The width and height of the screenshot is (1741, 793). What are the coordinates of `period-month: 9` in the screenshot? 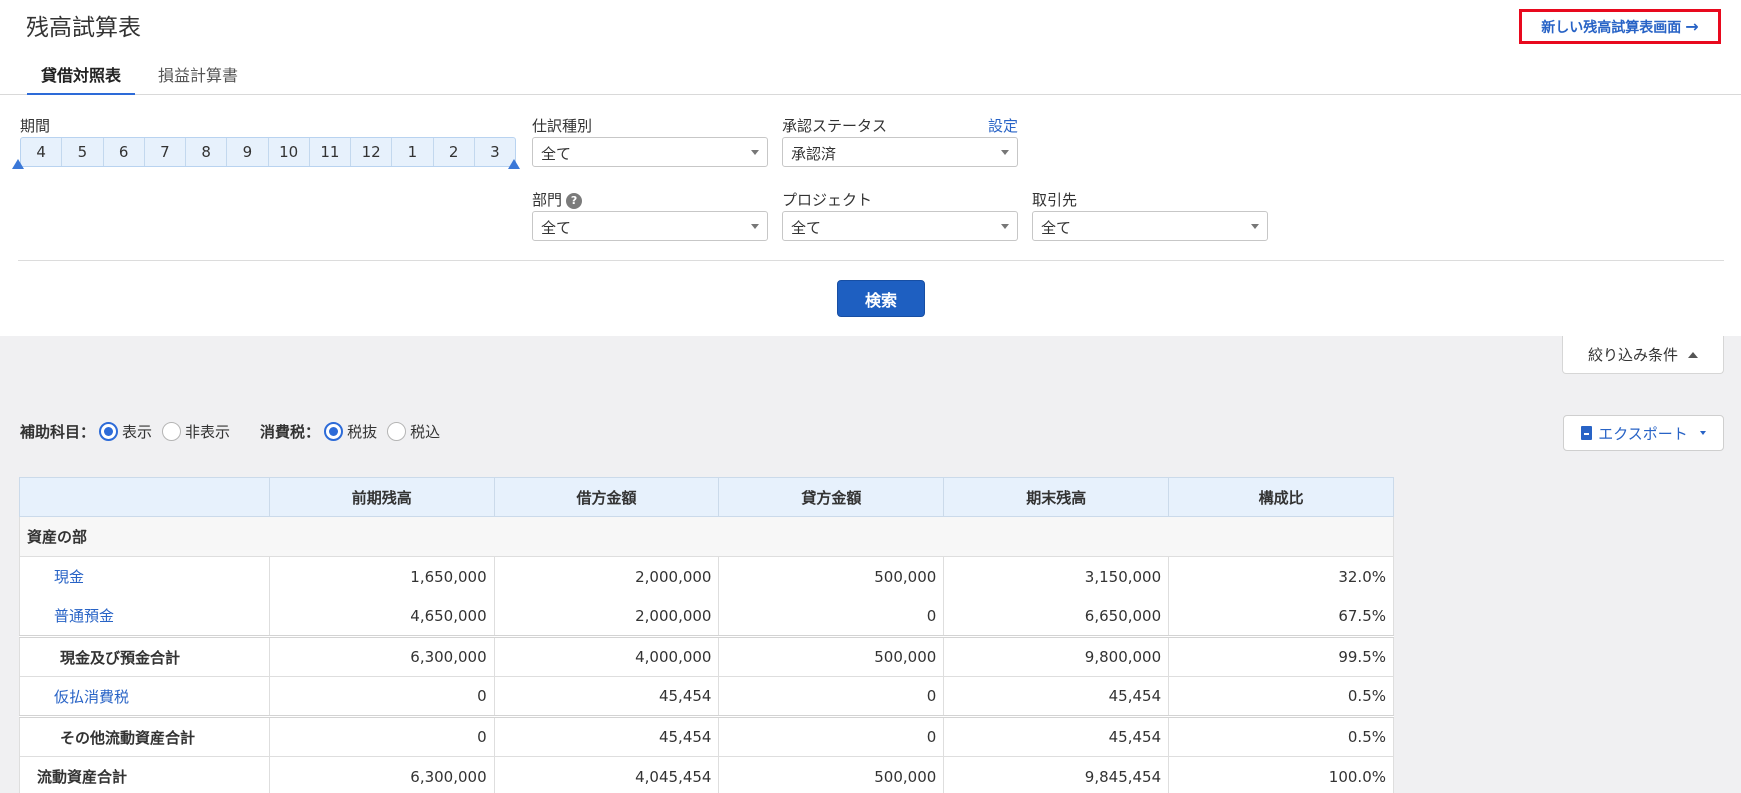 It's located at (248, 152).